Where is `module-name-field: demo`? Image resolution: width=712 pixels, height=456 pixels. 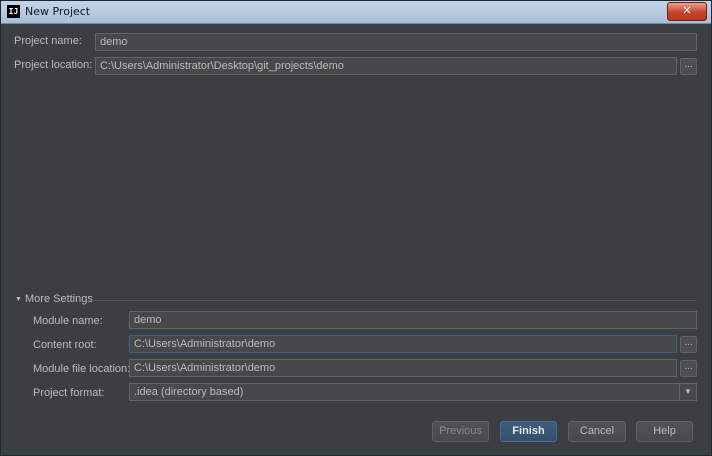
module-name-field: demo is located at coordinates (413, 320).